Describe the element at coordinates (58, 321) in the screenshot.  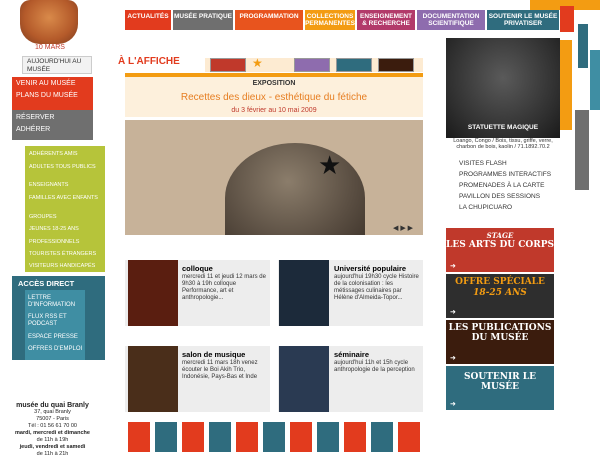
I see `rss-link: FLUX RSS ET PODCAST` at that location.